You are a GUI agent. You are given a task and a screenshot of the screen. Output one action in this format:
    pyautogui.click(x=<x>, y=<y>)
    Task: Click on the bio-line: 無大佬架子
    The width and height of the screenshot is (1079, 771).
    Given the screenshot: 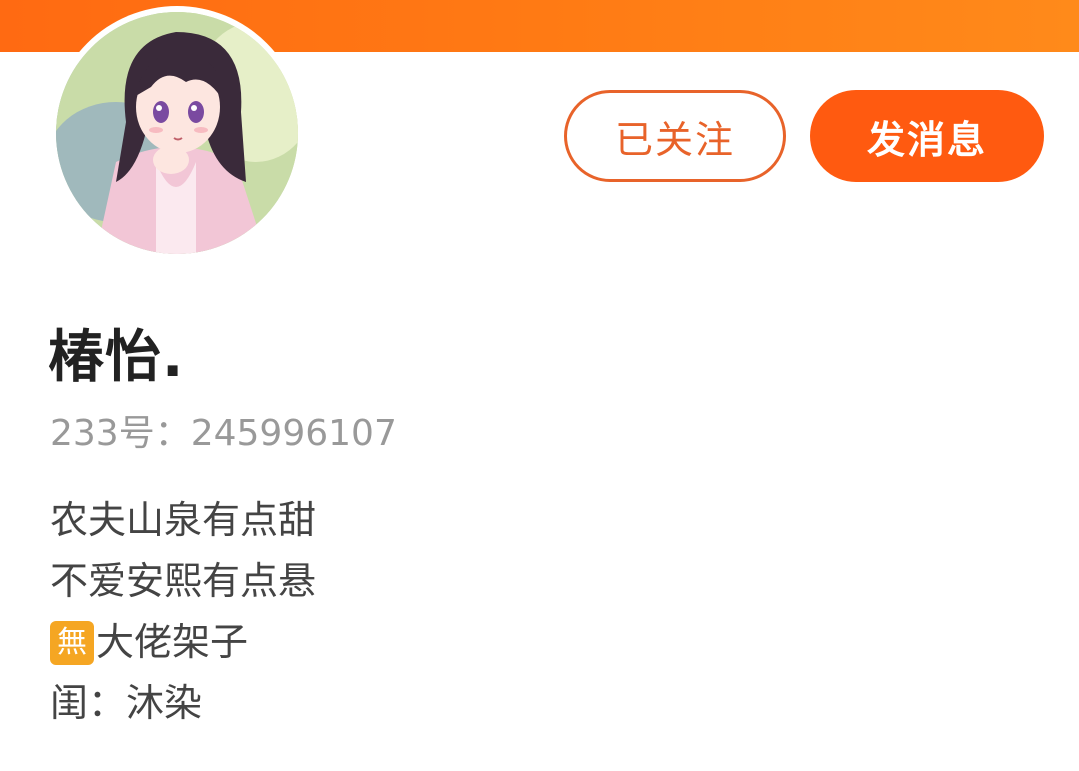 What is the action you would take?
    pyautogui.click(x=183, y=642)
    